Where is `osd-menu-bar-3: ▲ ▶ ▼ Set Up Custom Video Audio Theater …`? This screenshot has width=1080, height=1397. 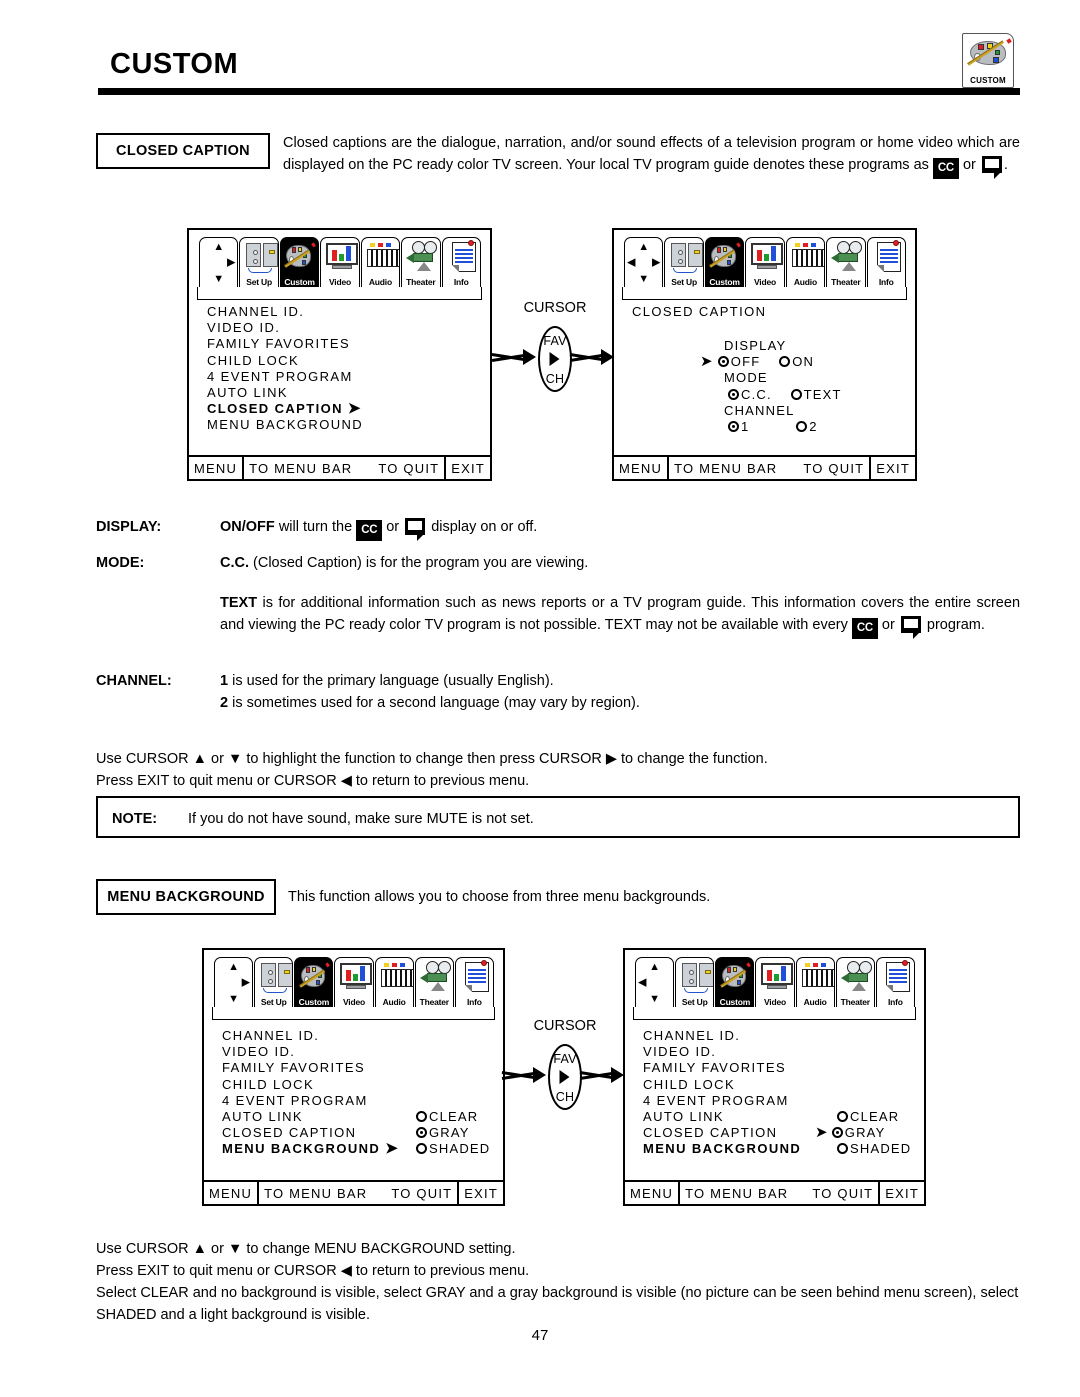
osd-menu-bar-3: ▲ ▶ ▼ Set Up Custom Video Audio Theater … is located at coordinates (354, 981).